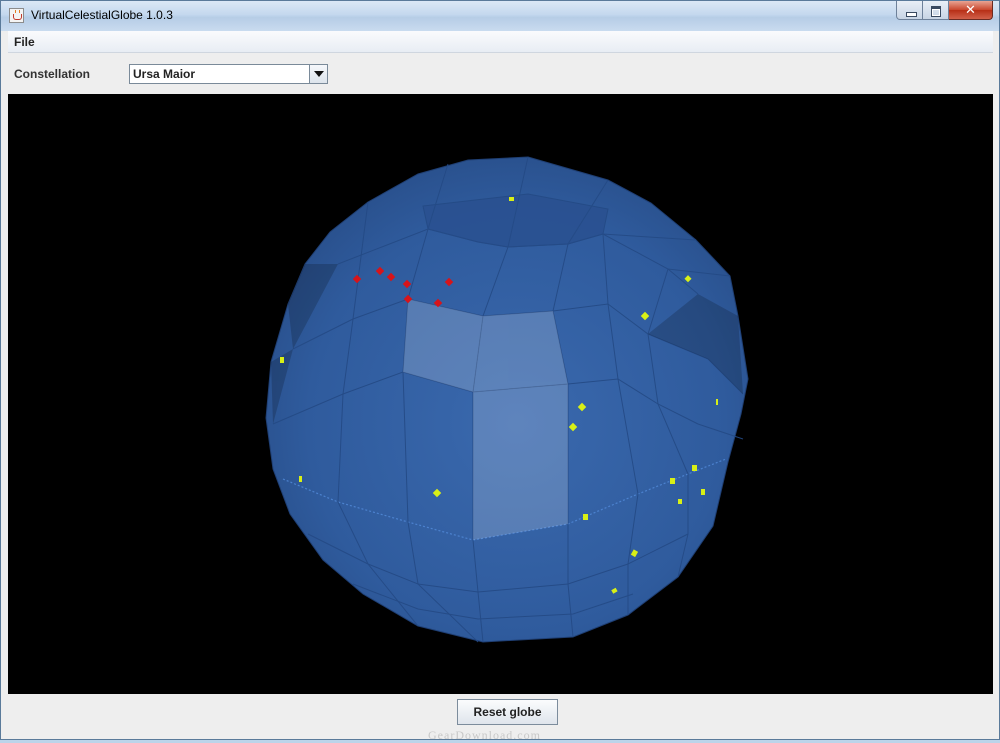 Image resolution: width=1000 pixels, height=743 pixels. I want to click on chevron-down-icon, so click(318, 74).